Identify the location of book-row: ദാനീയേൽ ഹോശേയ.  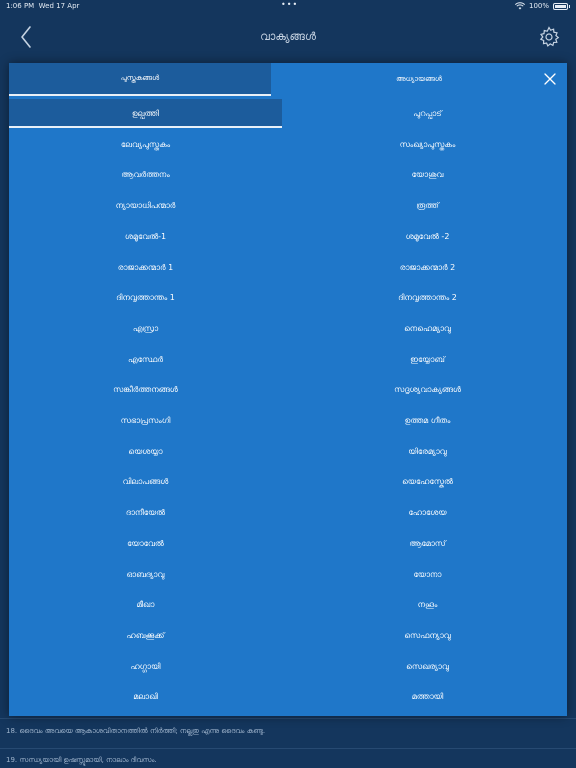
(288, 513).